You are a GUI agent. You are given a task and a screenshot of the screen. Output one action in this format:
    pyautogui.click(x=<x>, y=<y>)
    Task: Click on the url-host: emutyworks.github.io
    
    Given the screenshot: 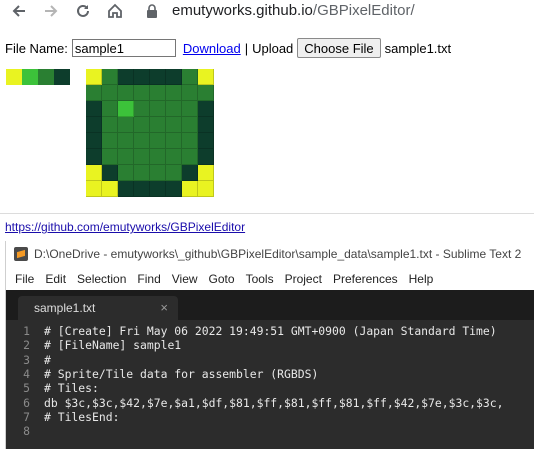 What is the action you would take?
    pyautogui.click(x=242, y=10)
    